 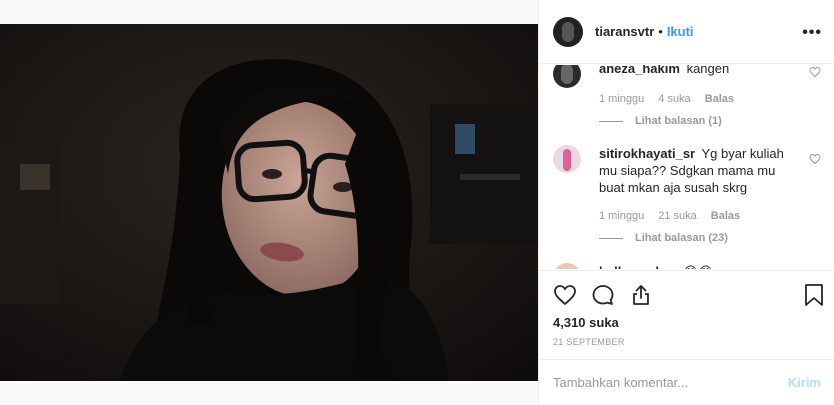 I want to click on comment-text: aneza_hakim kangen, so click(x=710, y=71).